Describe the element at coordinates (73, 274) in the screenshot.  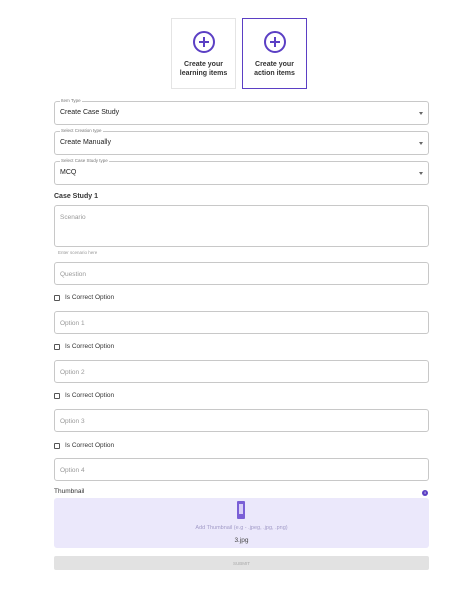
I see `question-placeholder: Question` at that location.